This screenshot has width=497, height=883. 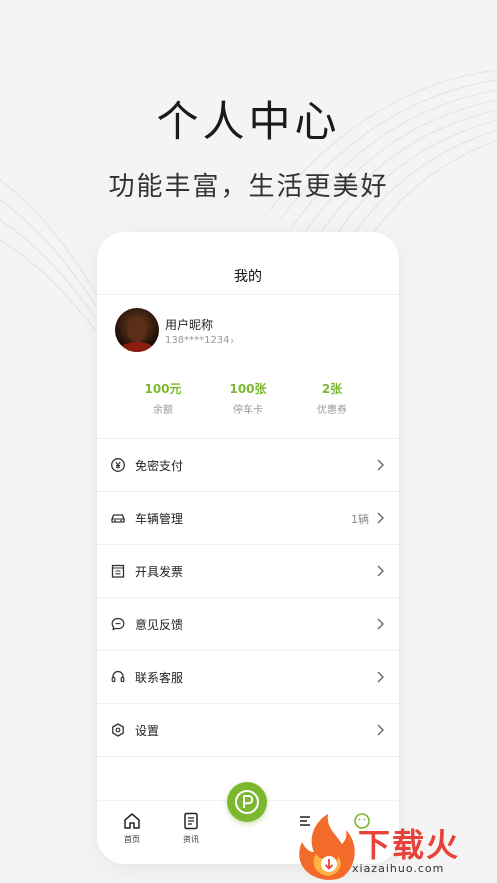 What do you see at coordinates (248, 730) in the screenshot?
I see `menu-item-settings: 设置` at bounding box center [248, 730].